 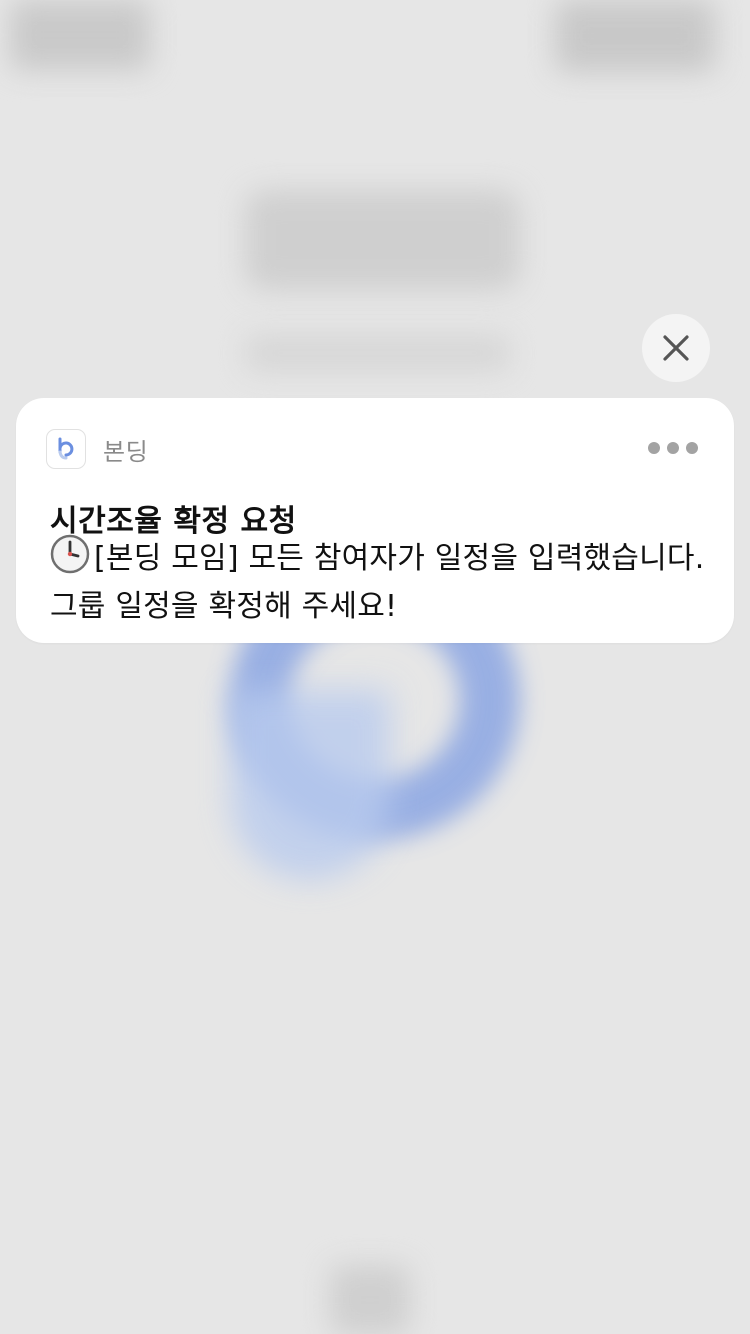 I want to click on more-options-button, so click(x=673, y=448).